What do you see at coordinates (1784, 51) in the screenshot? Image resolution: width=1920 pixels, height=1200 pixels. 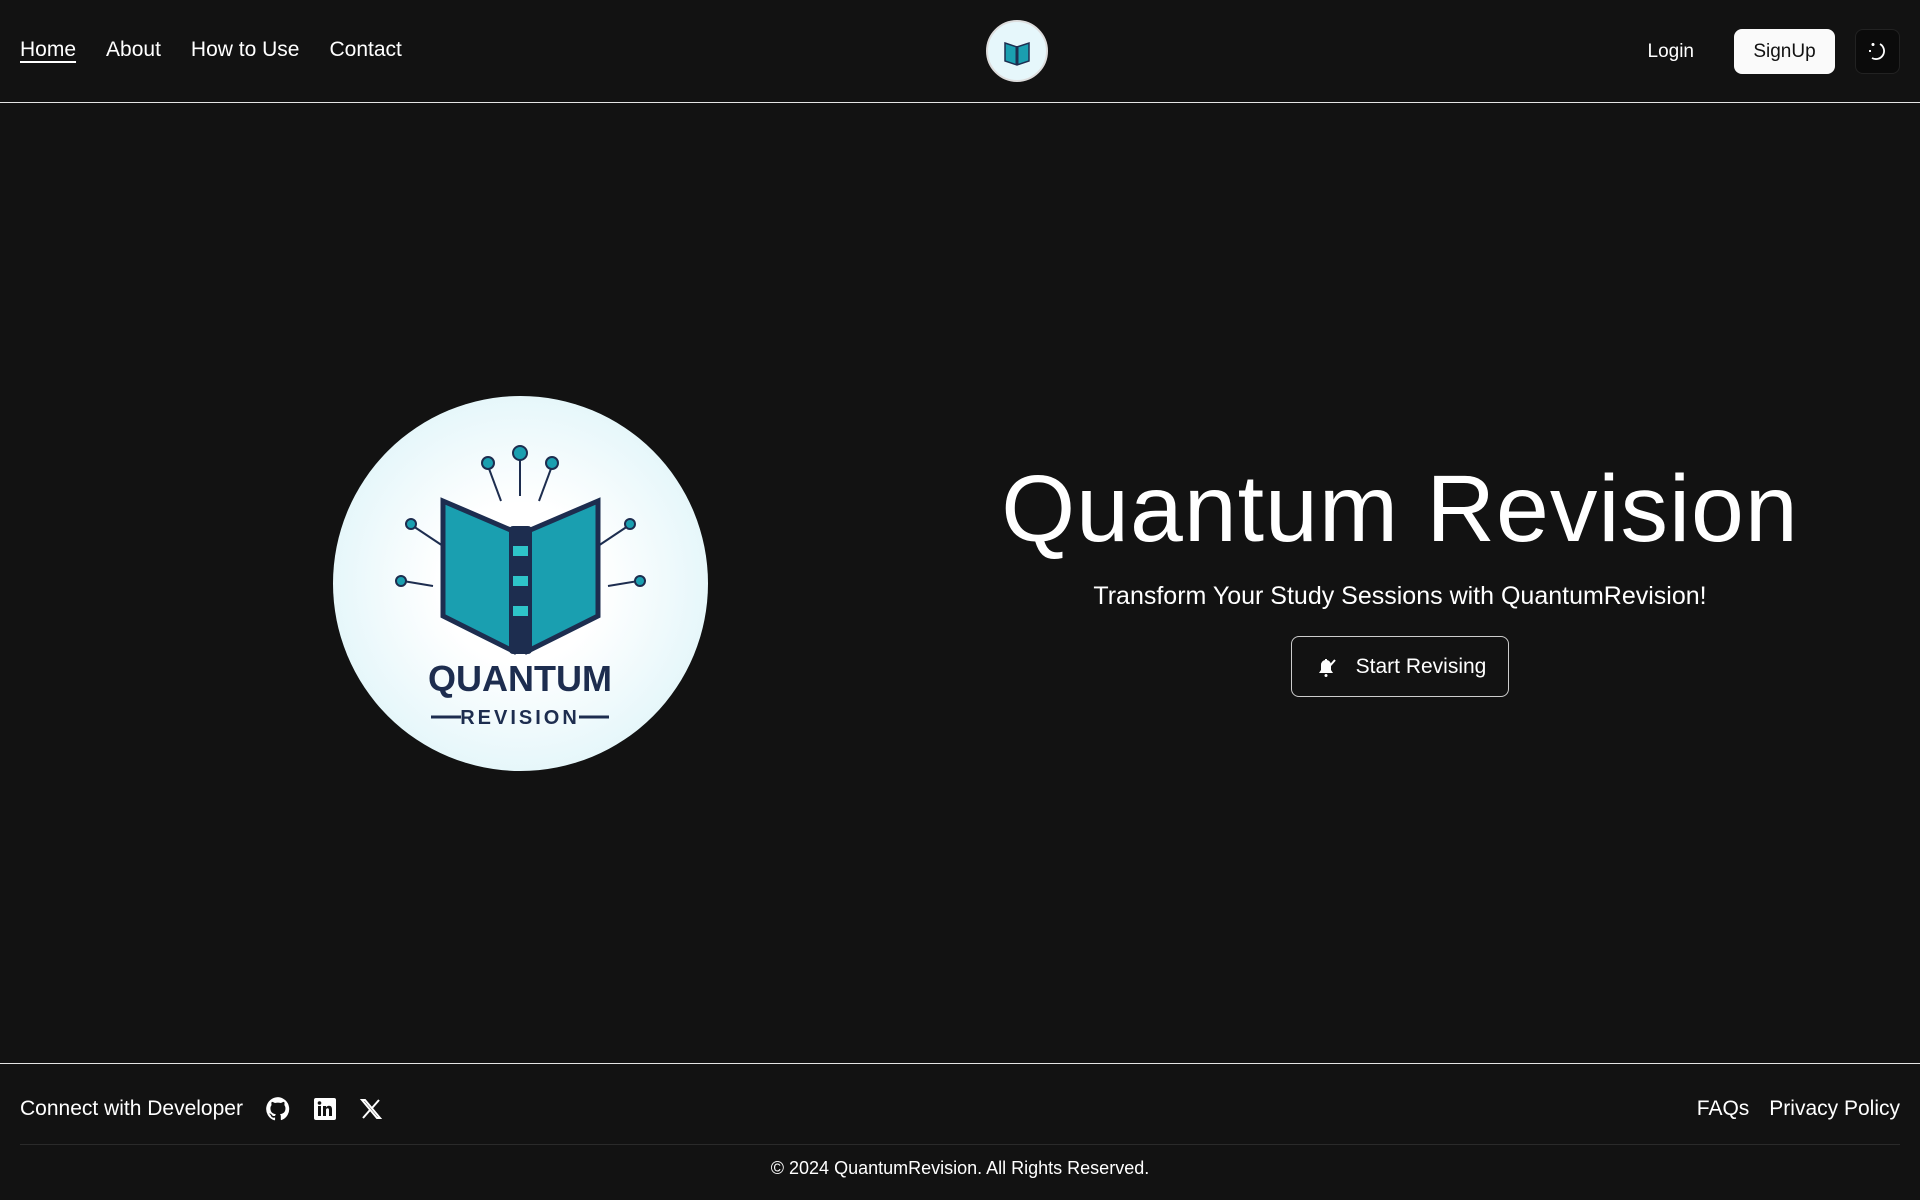 I see `signup-button: SignUp` at bounding box center [1784, 51].